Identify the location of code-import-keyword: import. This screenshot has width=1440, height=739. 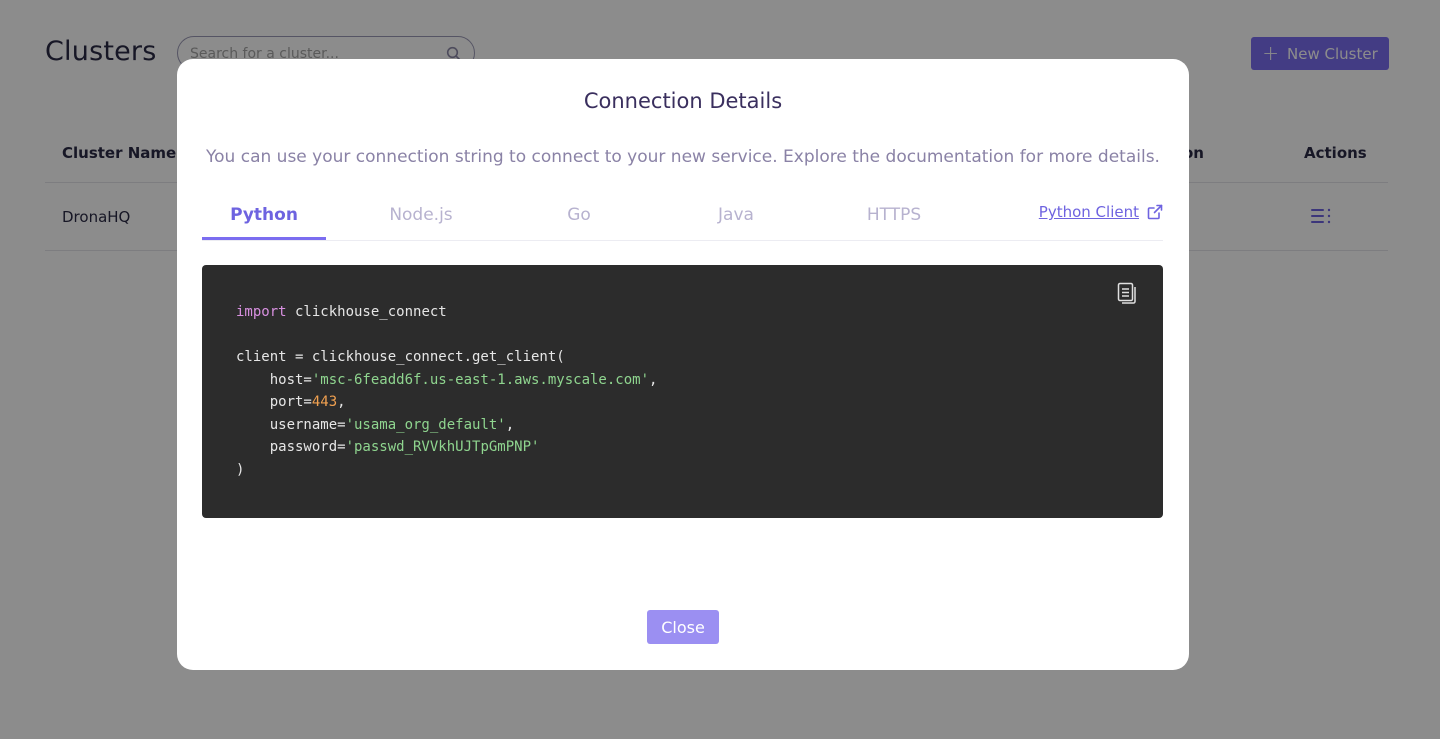
(261, 312).